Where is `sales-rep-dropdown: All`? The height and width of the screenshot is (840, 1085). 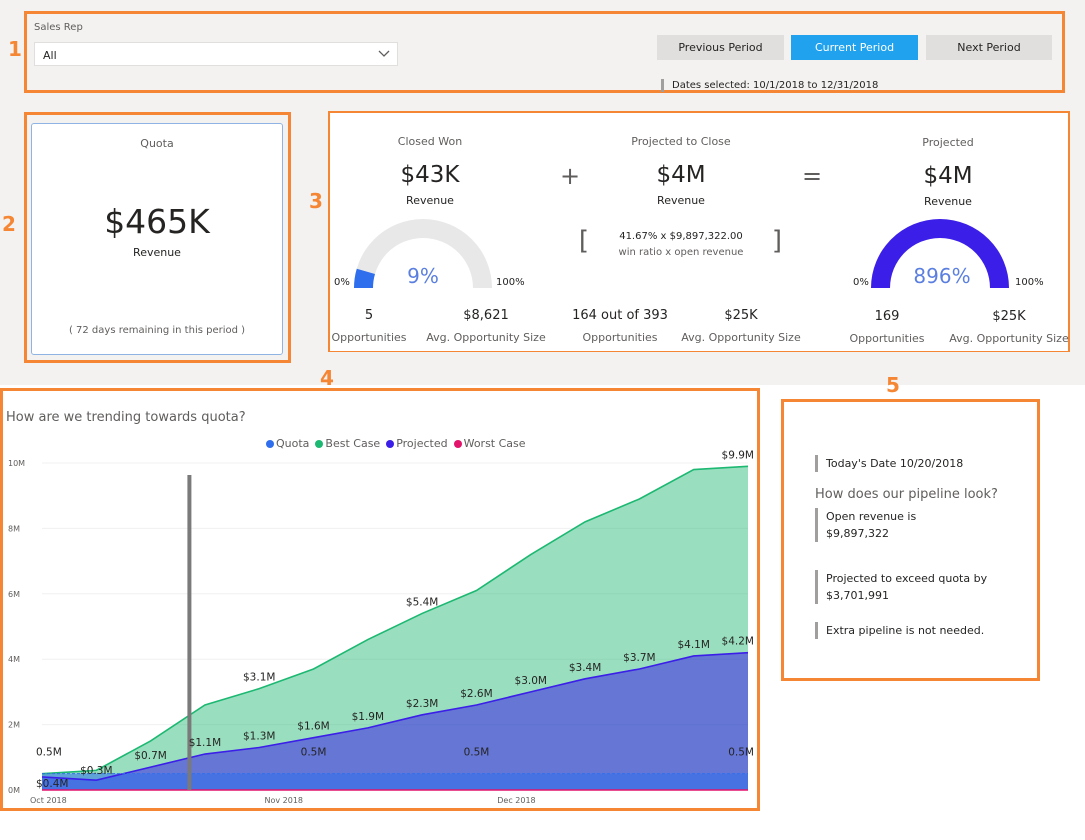 sales-rep-dropdown: All is located at coordinates (216, 54).